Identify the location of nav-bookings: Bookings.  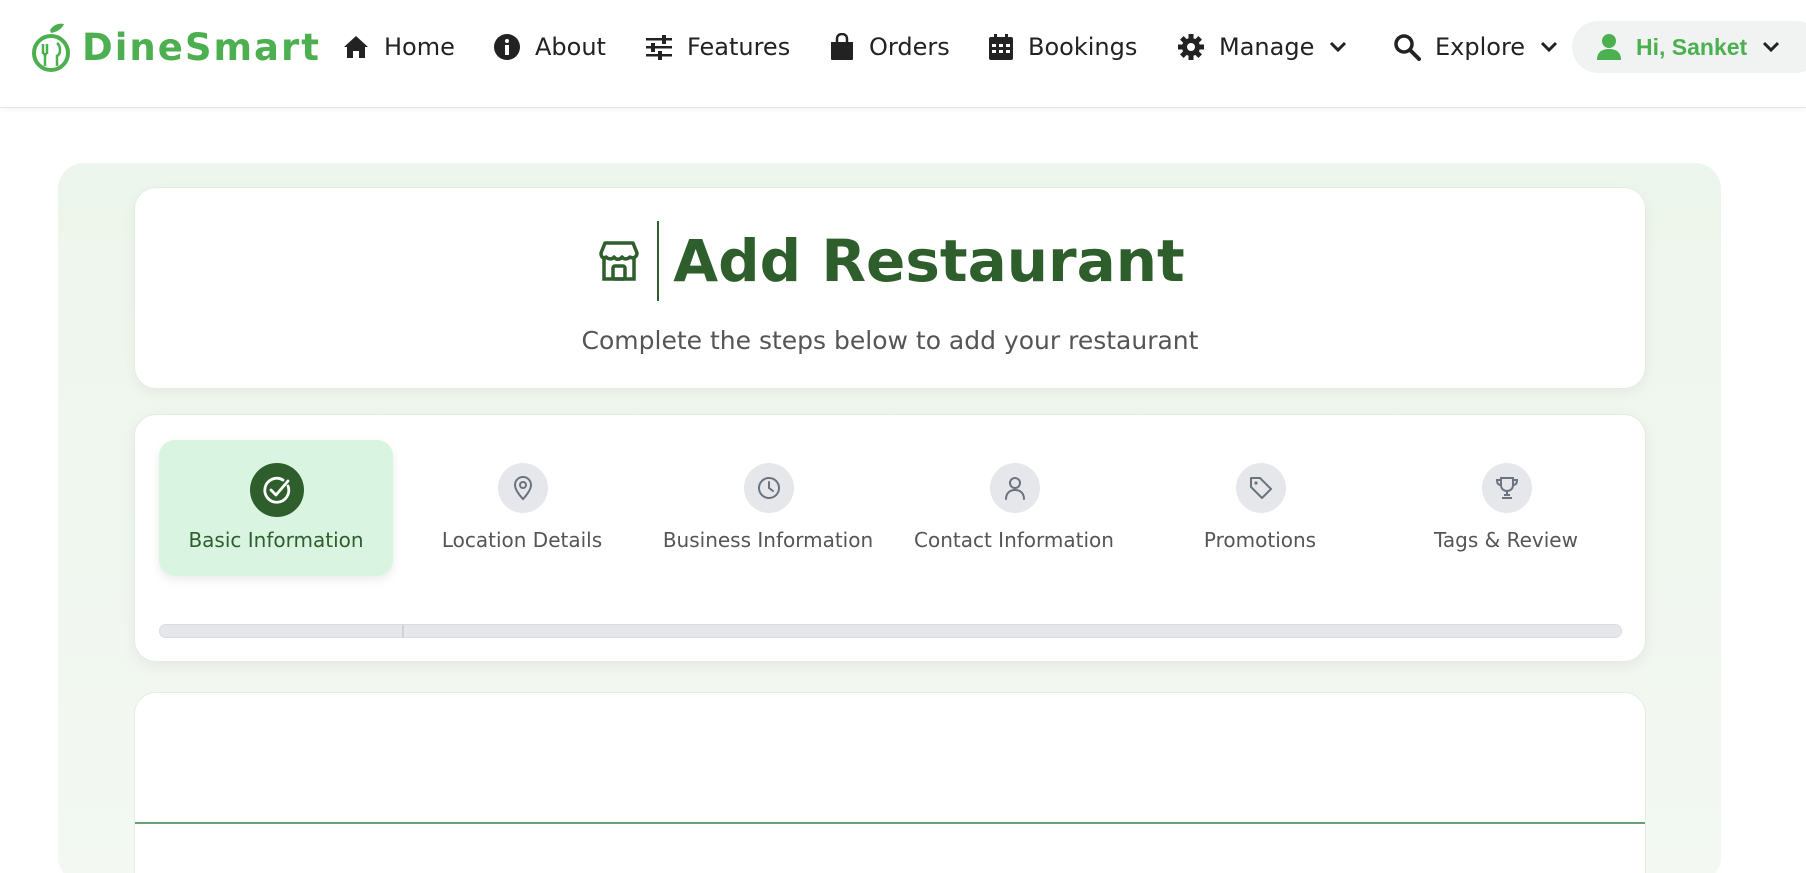
(1062, 47).